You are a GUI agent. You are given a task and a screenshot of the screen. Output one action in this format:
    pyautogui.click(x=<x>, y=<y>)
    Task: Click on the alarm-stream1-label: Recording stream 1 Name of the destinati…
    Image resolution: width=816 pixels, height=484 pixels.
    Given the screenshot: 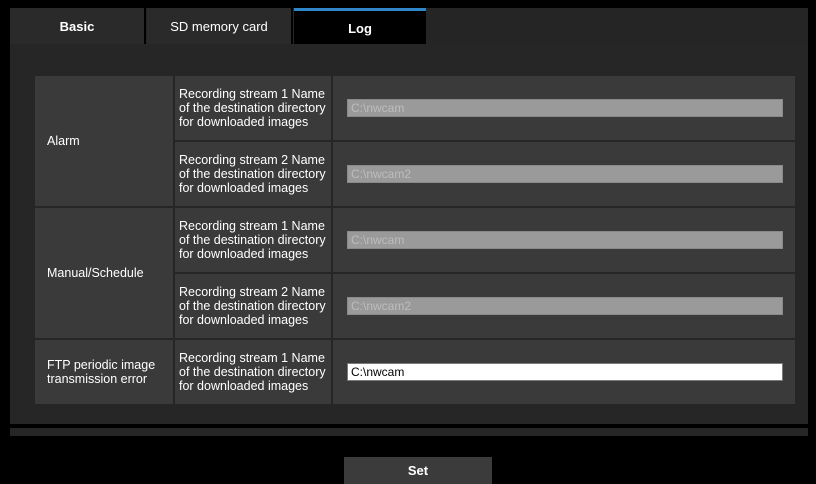 What is the action you would take?
    pyautogui.click(x=253, y=108)
    